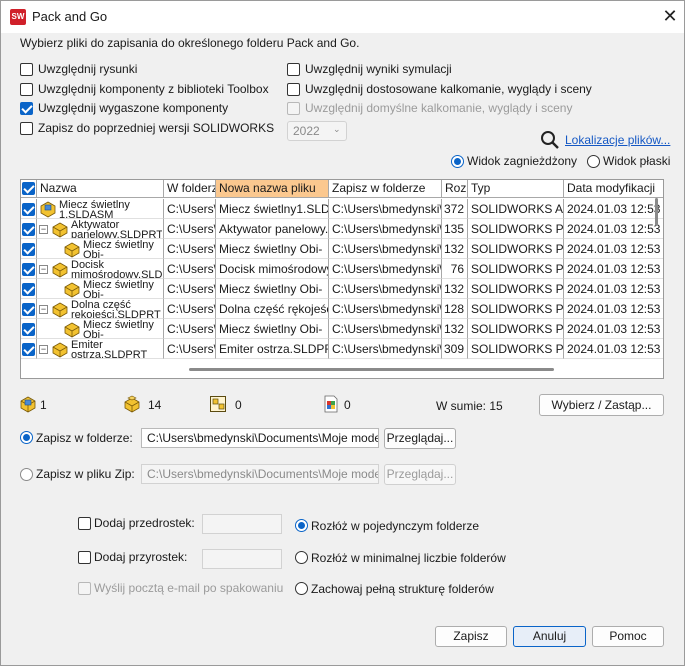 The width and height of the screenshot is (685, 666). Describe the element at coordinates (272, 229) in the screenshot. I see `cell-new-name: Aktywator panelowy.SLDPRT` at that location.